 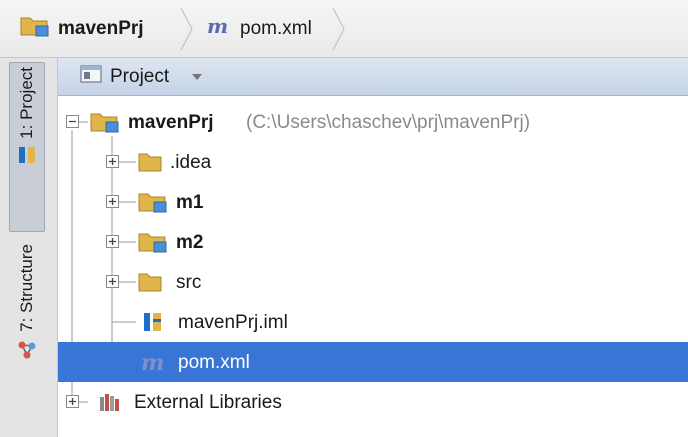 I want to click on tree-node-m2: m2, so click(x=373, y=242).